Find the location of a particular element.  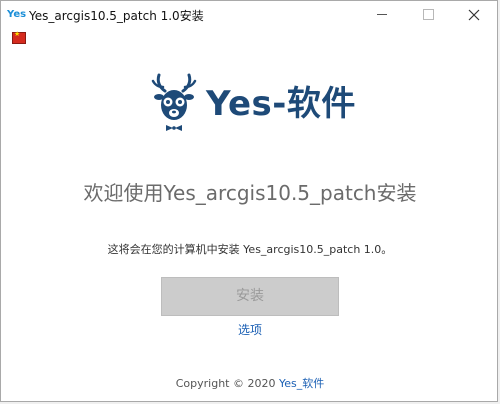

options-link: 选项 is located at coordinates (250, 329).